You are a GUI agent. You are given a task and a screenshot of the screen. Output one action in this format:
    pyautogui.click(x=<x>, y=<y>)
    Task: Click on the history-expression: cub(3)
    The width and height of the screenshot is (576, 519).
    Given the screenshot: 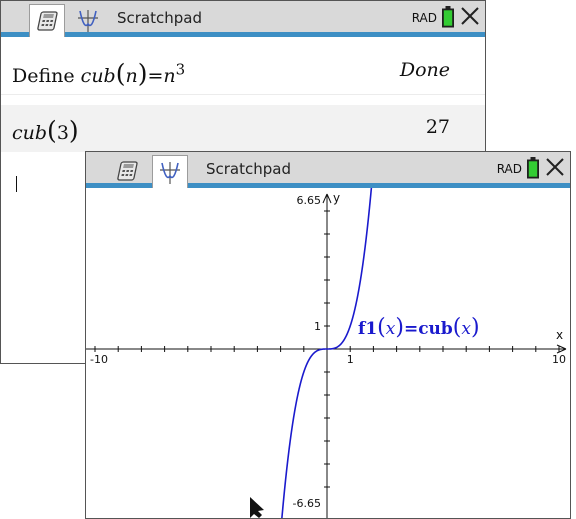 What is the action you would take?
    pyautogui.click(x=45, y=130)
    